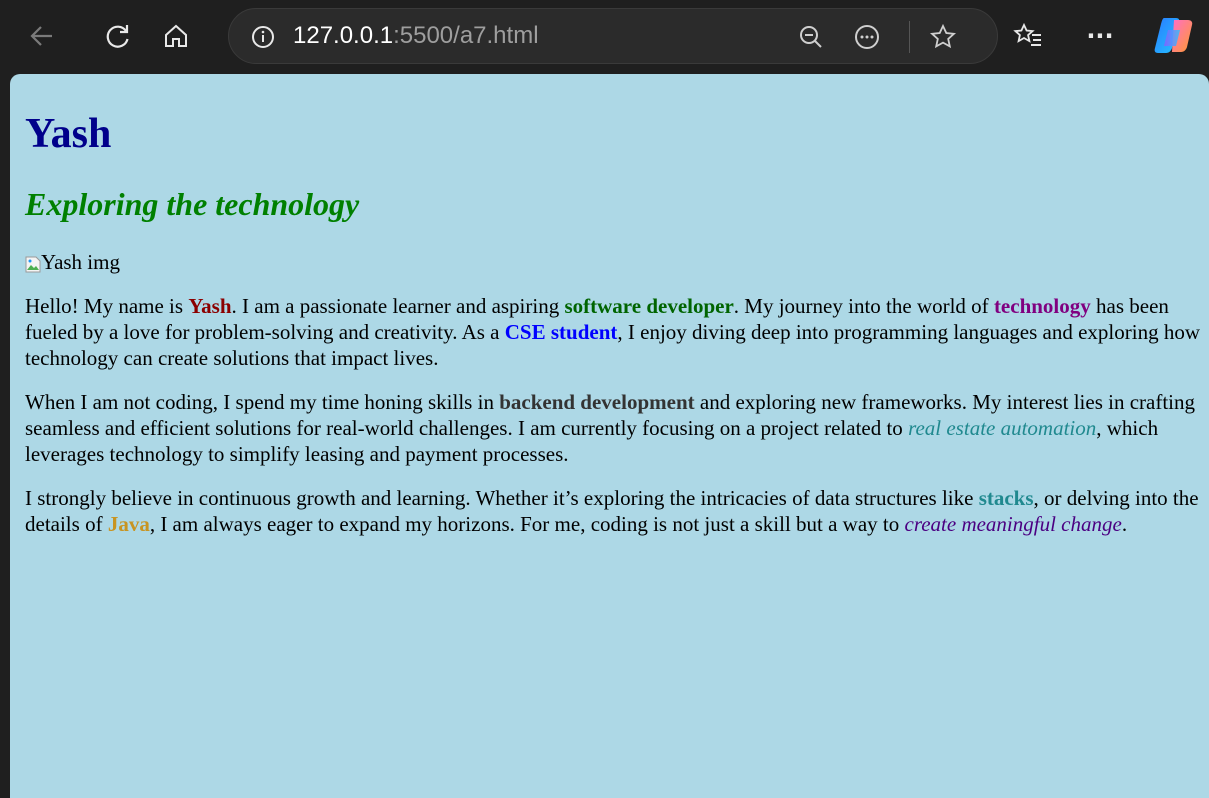 Image resolution: width=1209 pixels, height=798 pixels. I want to click on project-highlight: real estate automation, so click(1002, 428).